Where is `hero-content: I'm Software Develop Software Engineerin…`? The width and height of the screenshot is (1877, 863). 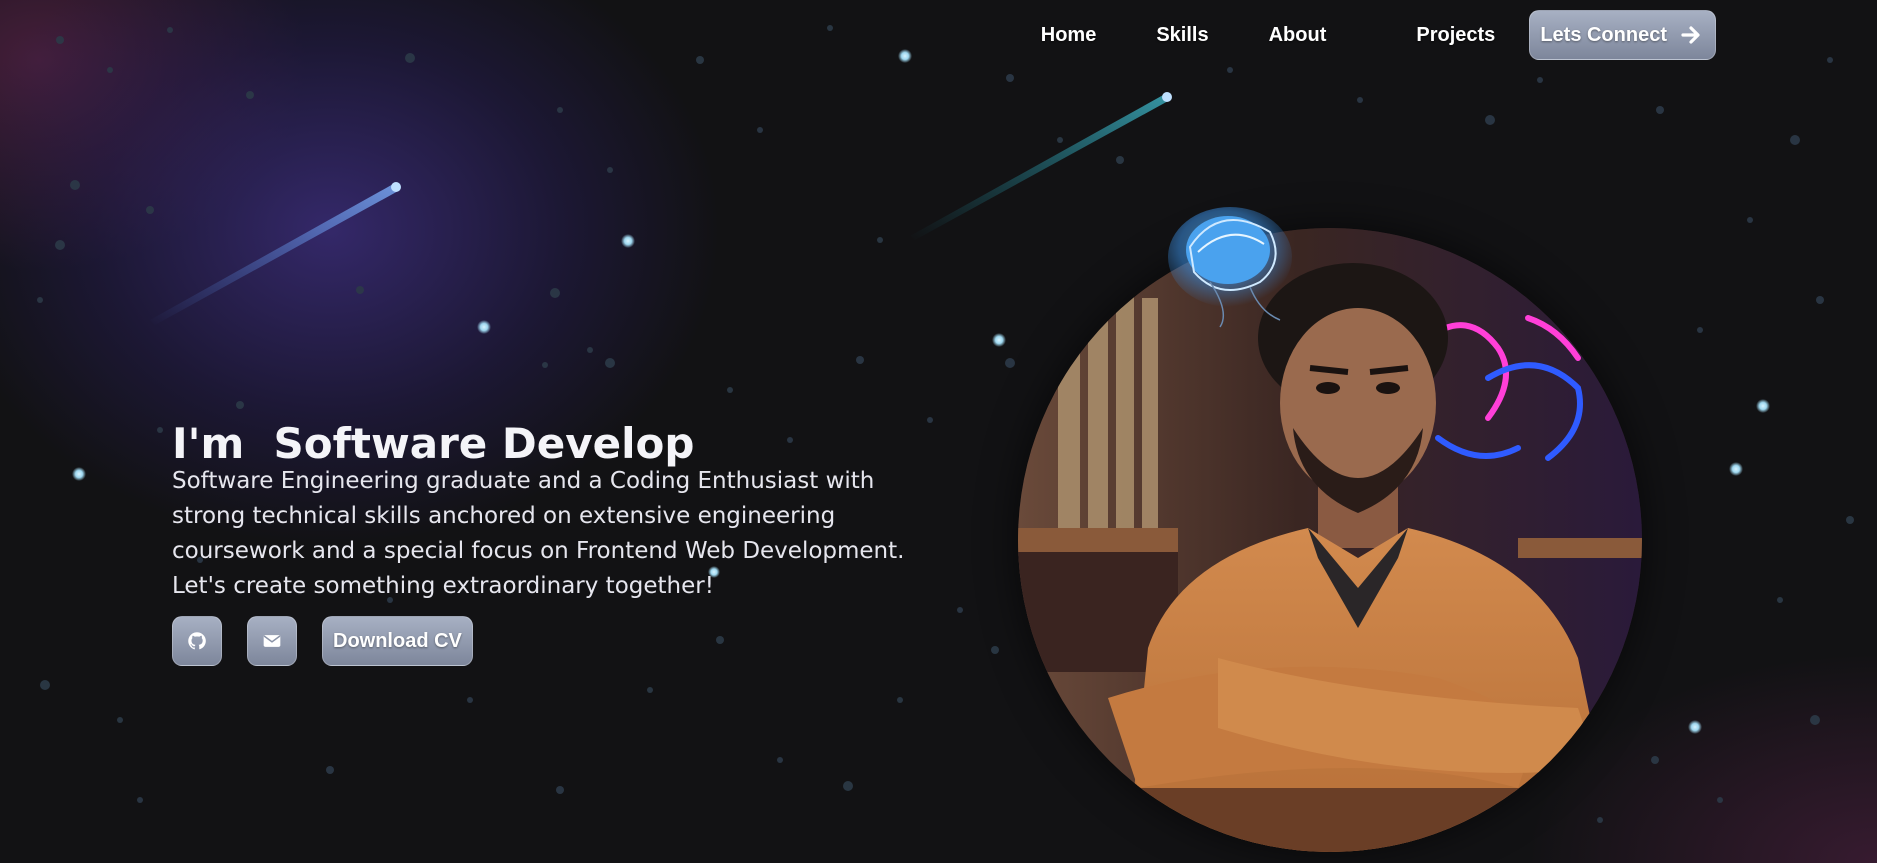 hero-content: I'm Software Develop Software Engineerin… is located at coordinates (562, 542).